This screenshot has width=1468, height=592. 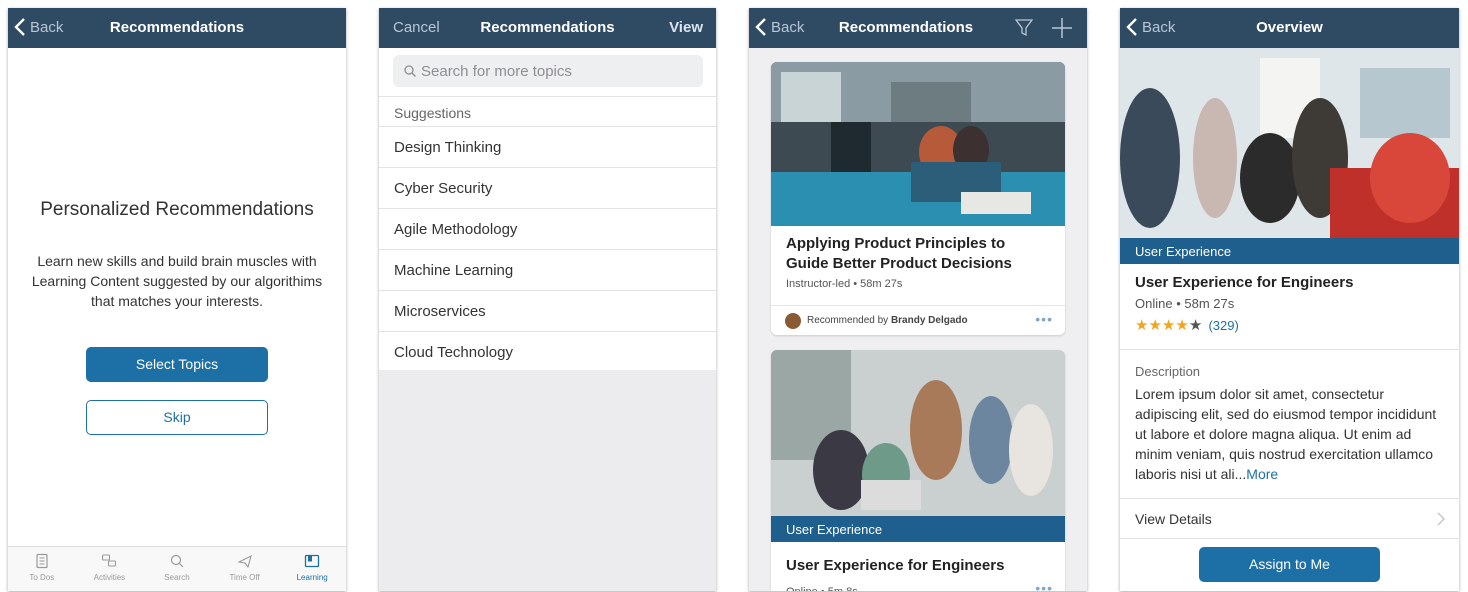 I want to click on book-icon, so click(x=312, y=561).